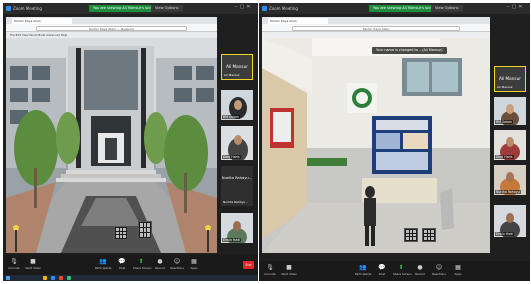 The height and width of the screenshot is (284, 531). I want to click on app-taskbar-icon, so click(69, 278).